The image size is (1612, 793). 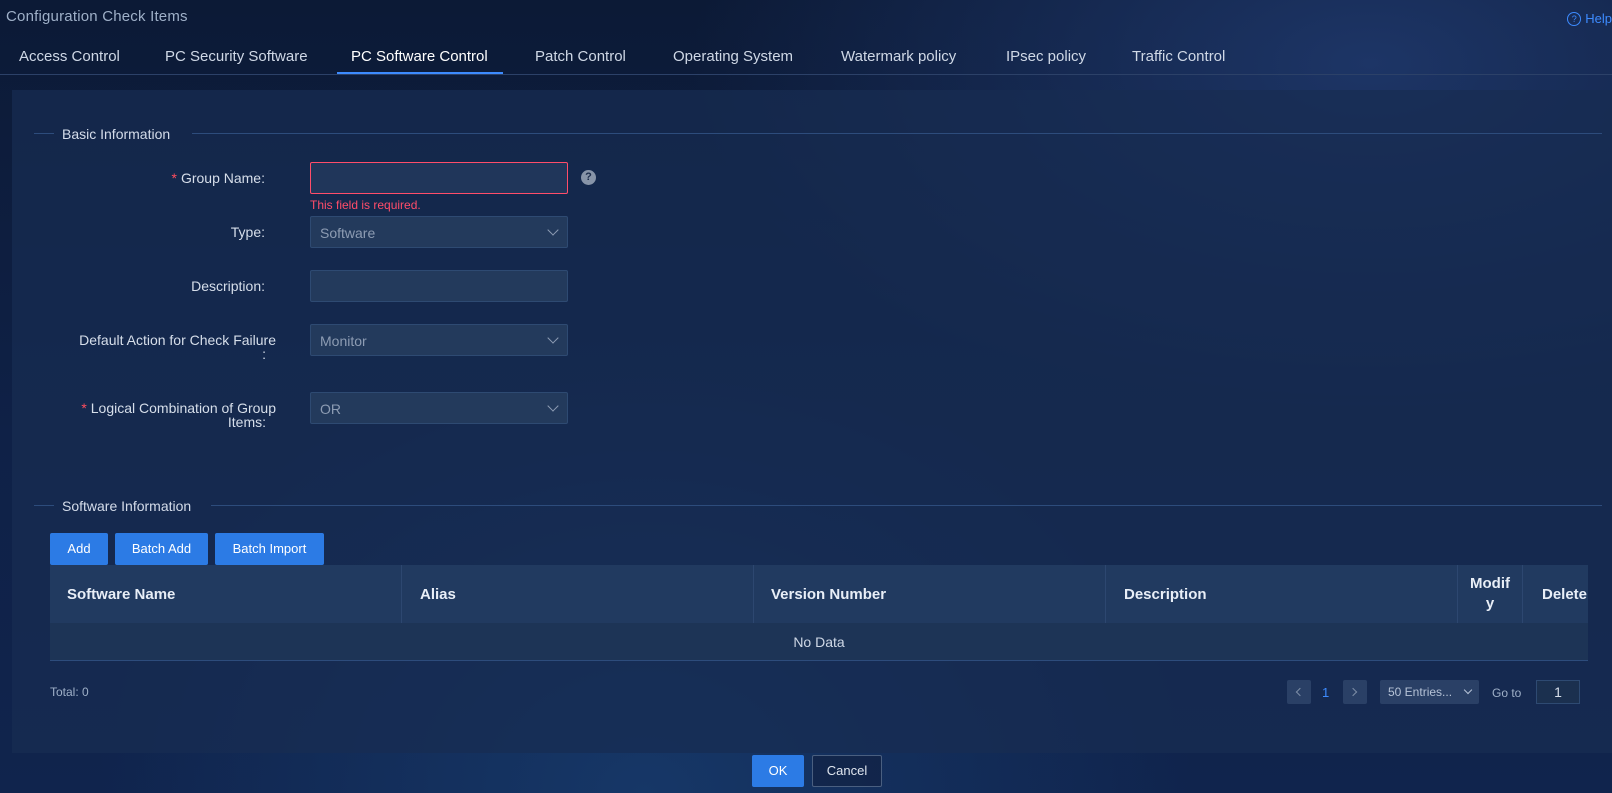 What do you see at coordinates (1574, 18) in the screenshot?
I see `help-icon: ?` at bounding box center [1574, 18].